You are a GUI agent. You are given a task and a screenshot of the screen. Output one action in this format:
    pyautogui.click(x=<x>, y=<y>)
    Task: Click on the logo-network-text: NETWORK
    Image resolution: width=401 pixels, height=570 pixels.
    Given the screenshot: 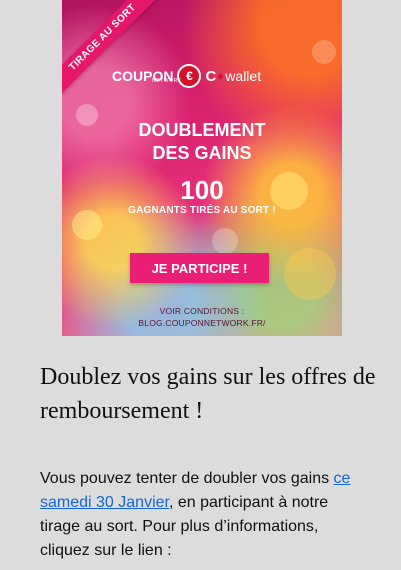 What is the action you would take?
    pyautogui.click(x=167, y=81)
    